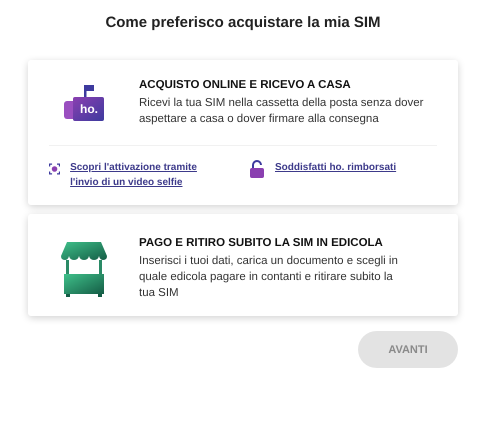 The width and height of the screenshot is (480, 441). What do you see at coordinates (261, 243) in the screenshot?
I see `option-heading: PAGO E RITIRO SUBITO LA SIM IN EDICOLA` at bounding box center [261, 243].